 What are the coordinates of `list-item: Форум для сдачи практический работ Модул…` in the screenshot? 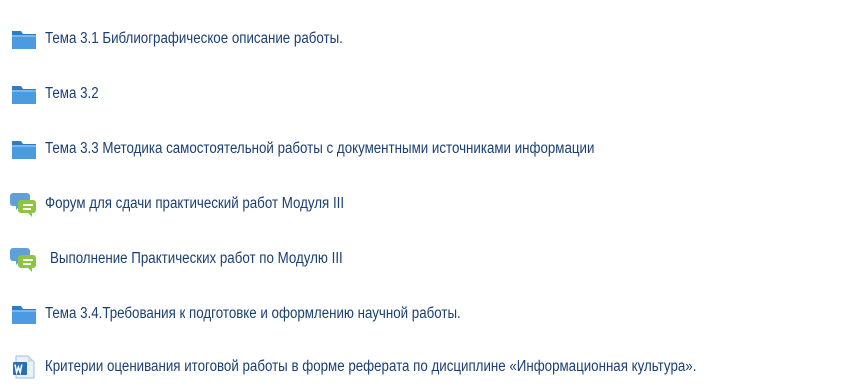 It's located at (201, 204).